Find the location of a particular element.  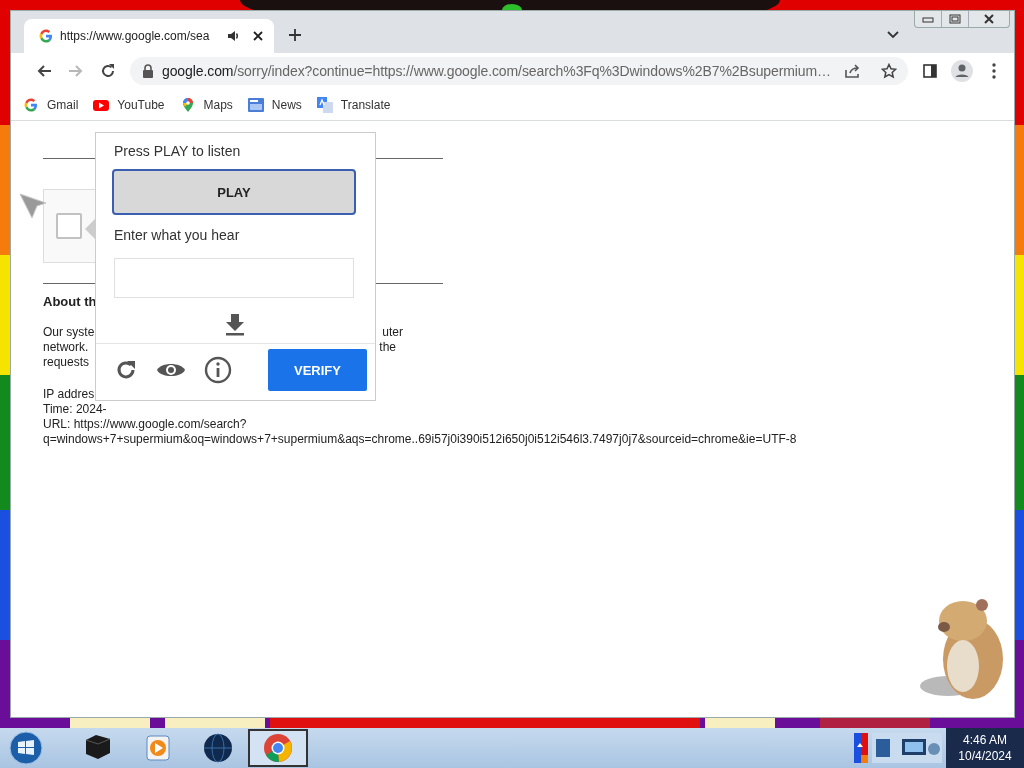

paragraph-text: network. is located at coordinates (66, 347).